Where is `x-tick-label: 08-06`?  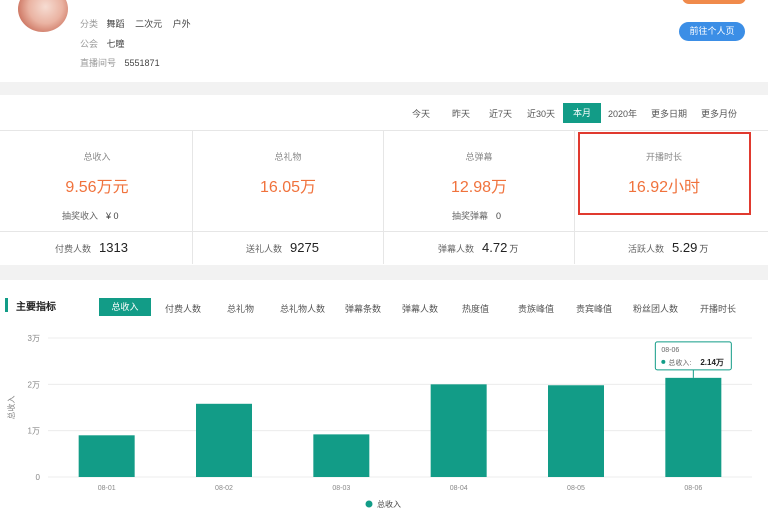
x-tick-label: 08-06 is located at coordinates (693, 488).